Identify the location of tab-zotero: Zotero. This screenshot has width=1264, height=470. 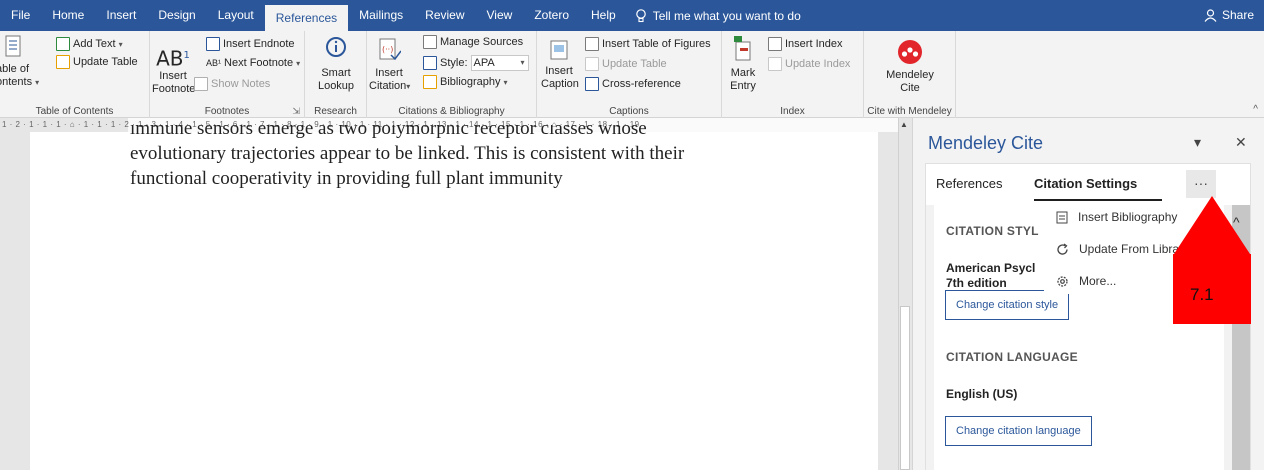
(551, 15).